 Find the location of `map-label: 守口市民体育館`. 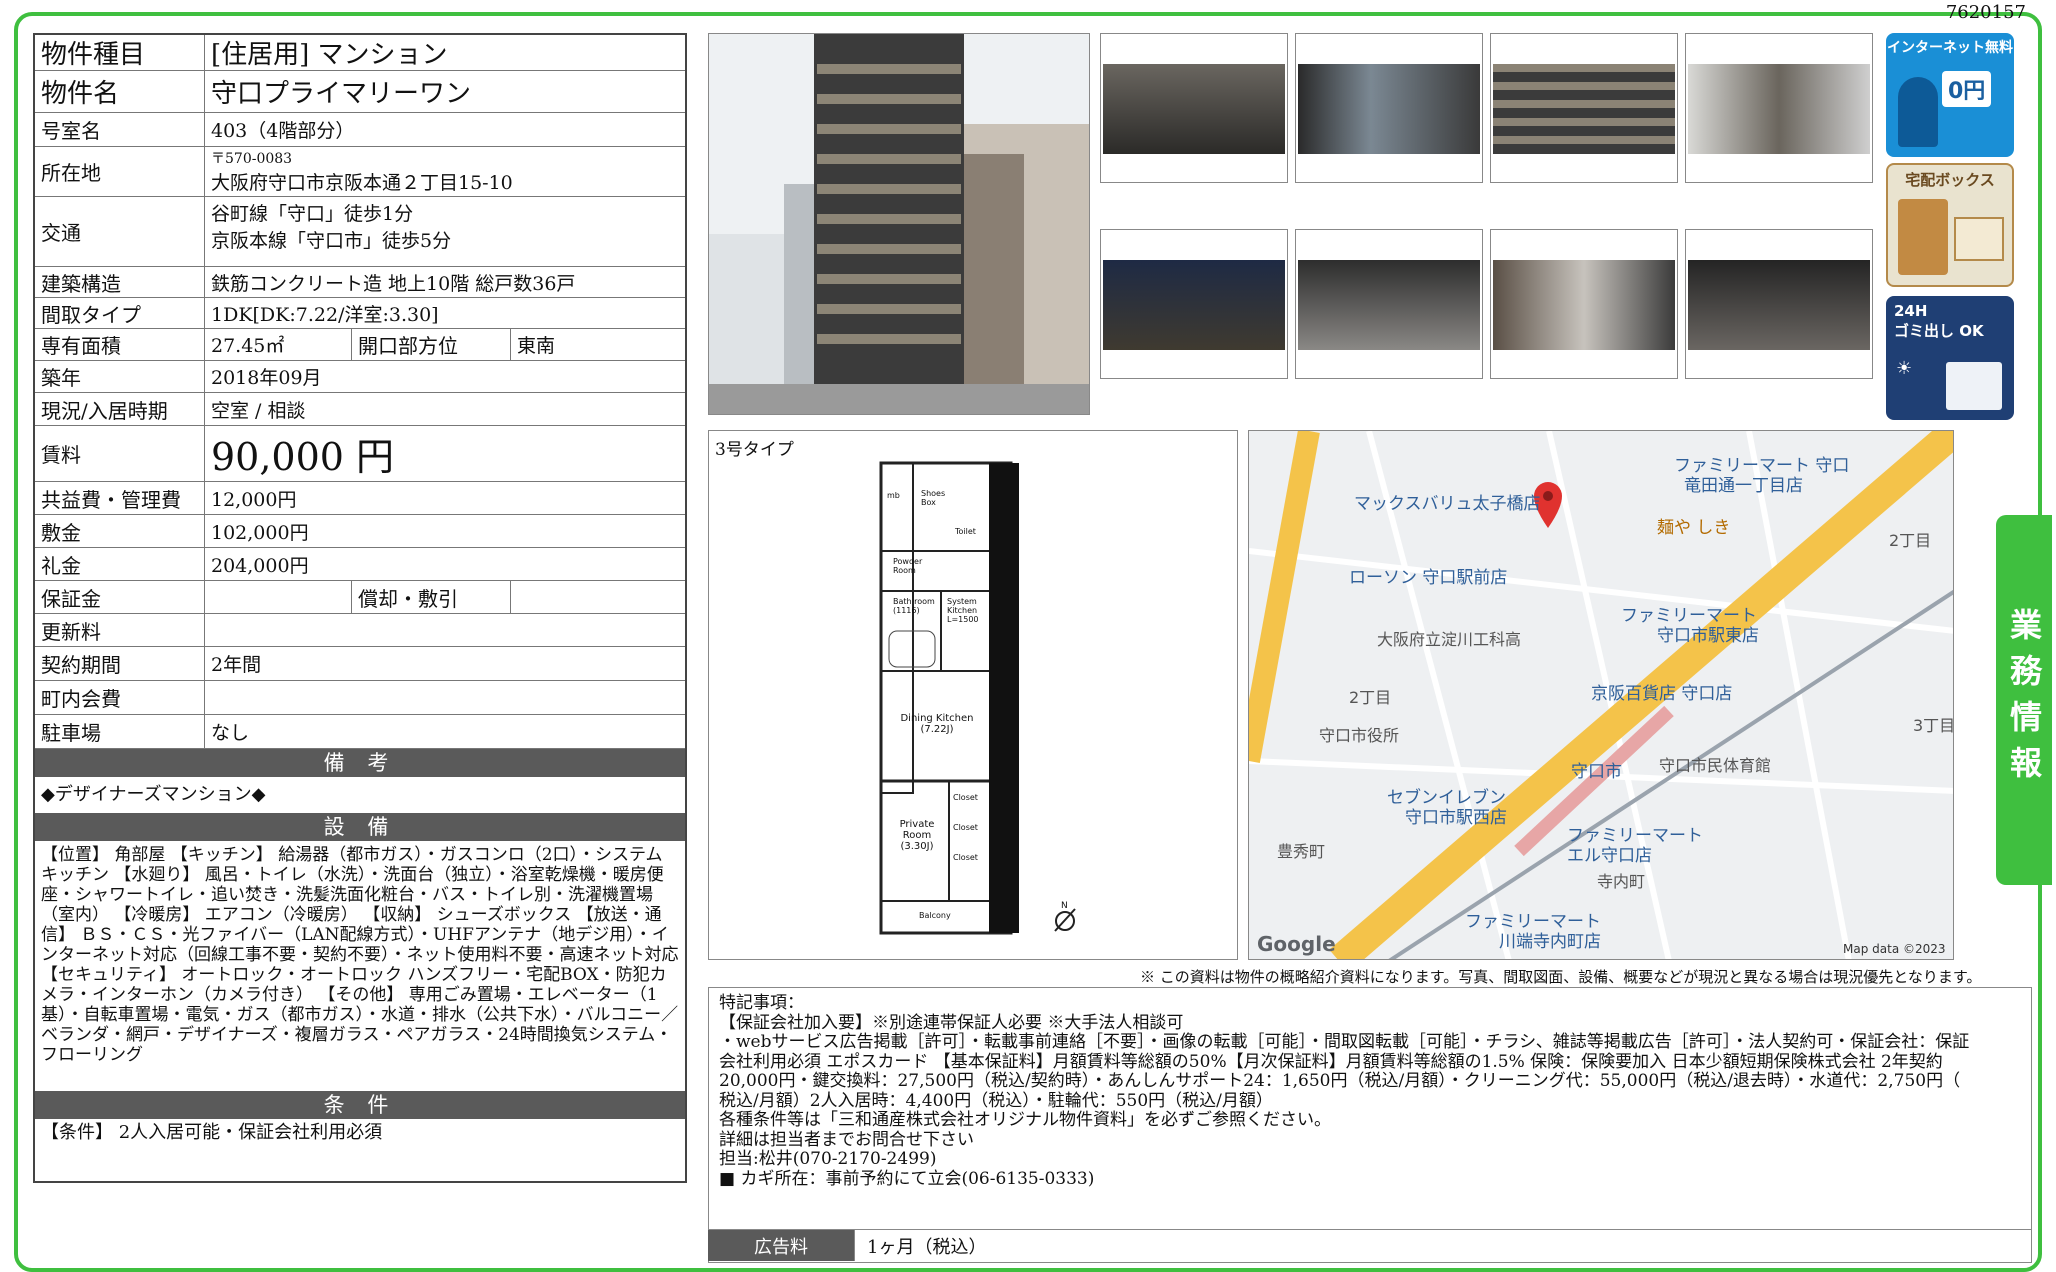

map-label: 守口市民体育館 is located at coordinates (1715, 765).